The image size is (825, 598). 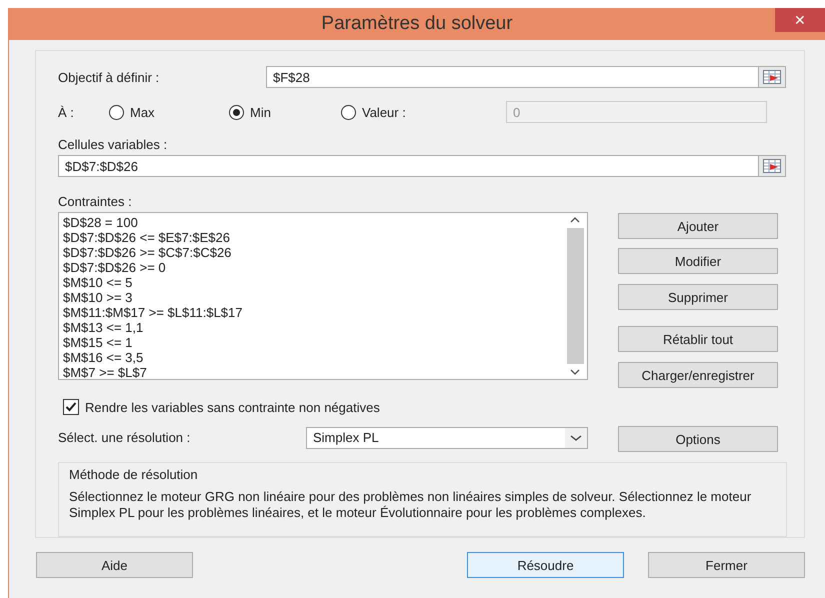 I want to click on radio-label: Max, so click(x=142, y=112).